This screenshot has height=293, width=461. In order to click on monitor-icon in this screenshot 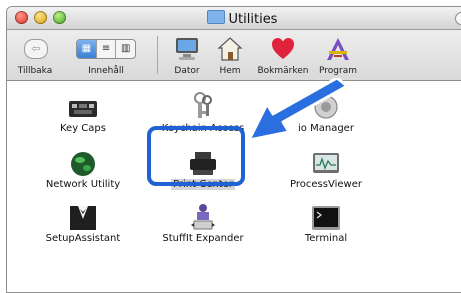, I will do `click(326, 163)`.